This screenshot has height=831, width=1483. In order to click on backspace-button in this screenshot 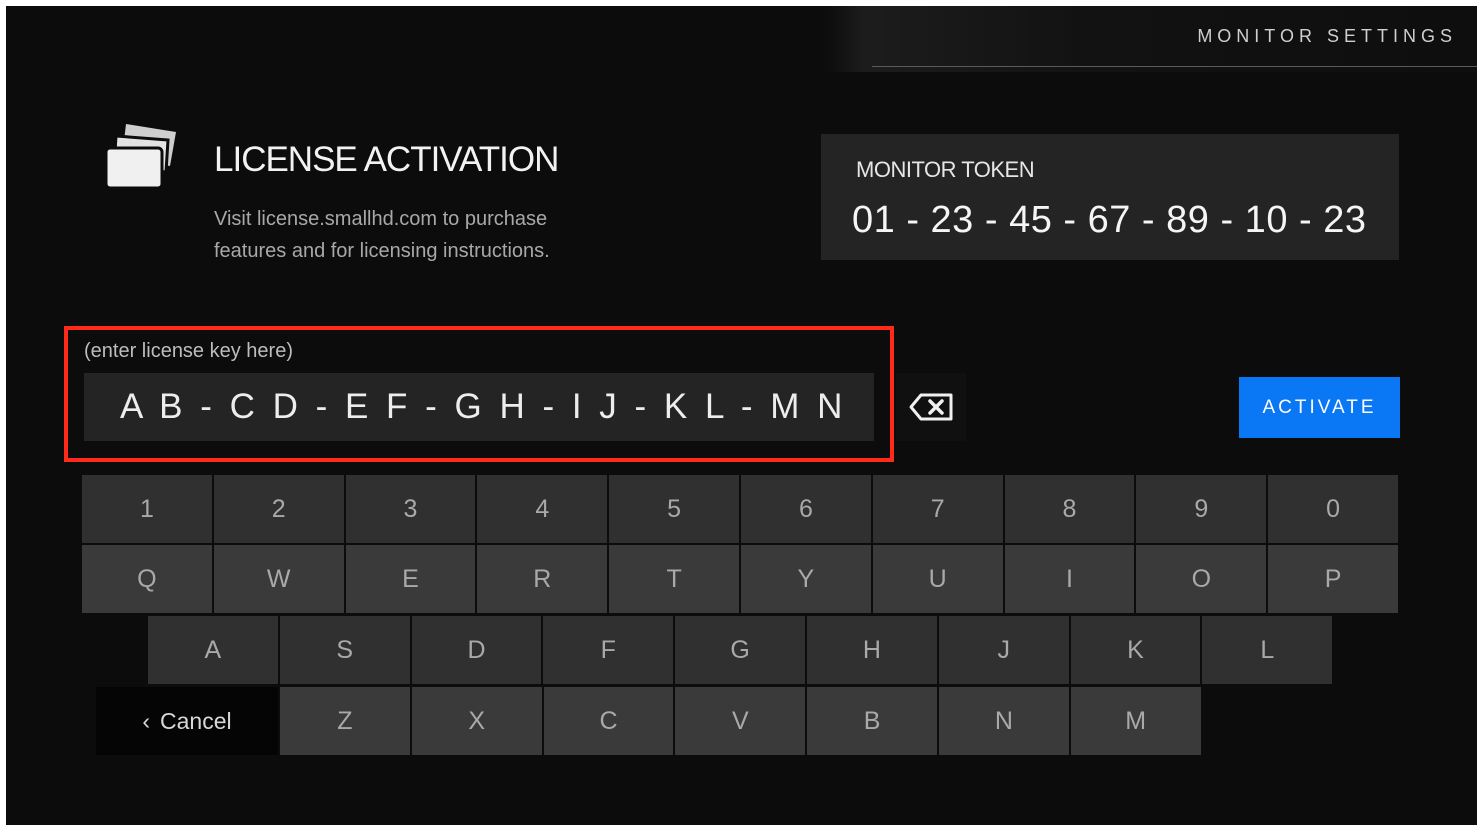, I will do `click(931, 407)`.